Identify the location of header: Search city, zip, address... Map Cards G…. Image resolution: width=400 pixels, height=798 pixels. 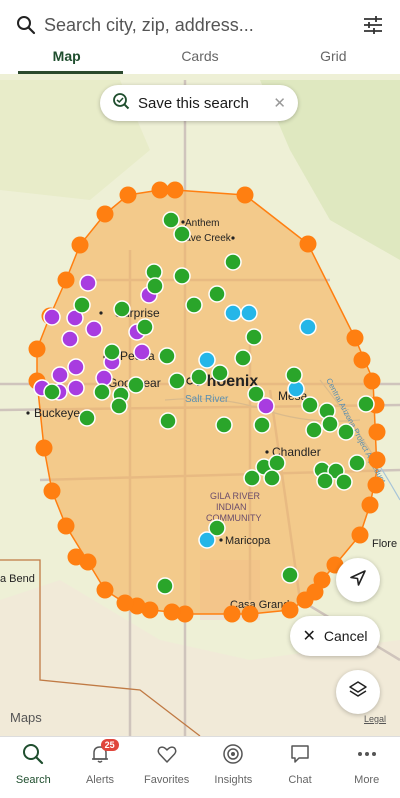
(200, 37).